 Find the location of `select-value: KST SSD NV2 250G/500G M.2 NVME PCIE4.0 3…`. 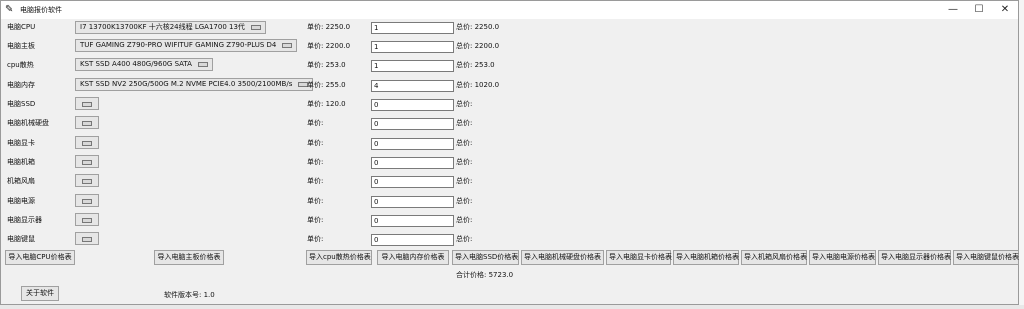

select-value: KST SSD NV2 250G/500G M.2 NVME PCIE4.0 3… is located at coordinates (186, 84).